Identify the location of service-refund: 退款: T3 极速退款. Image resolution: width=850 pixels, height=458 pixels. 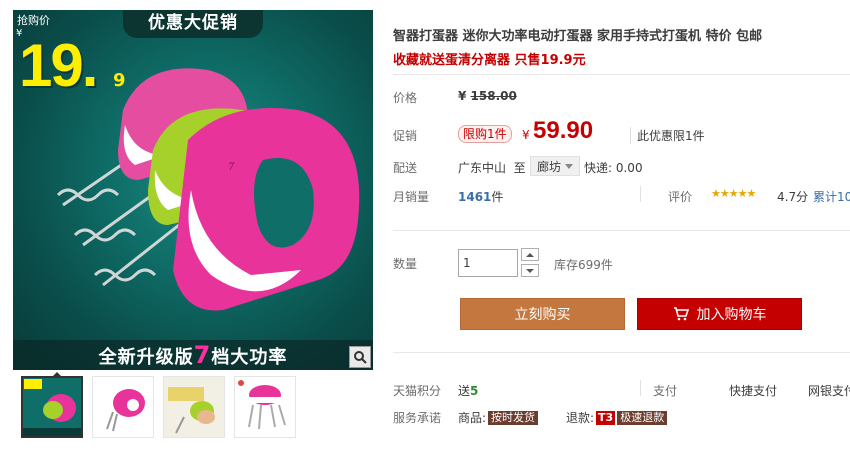
(617, 417).